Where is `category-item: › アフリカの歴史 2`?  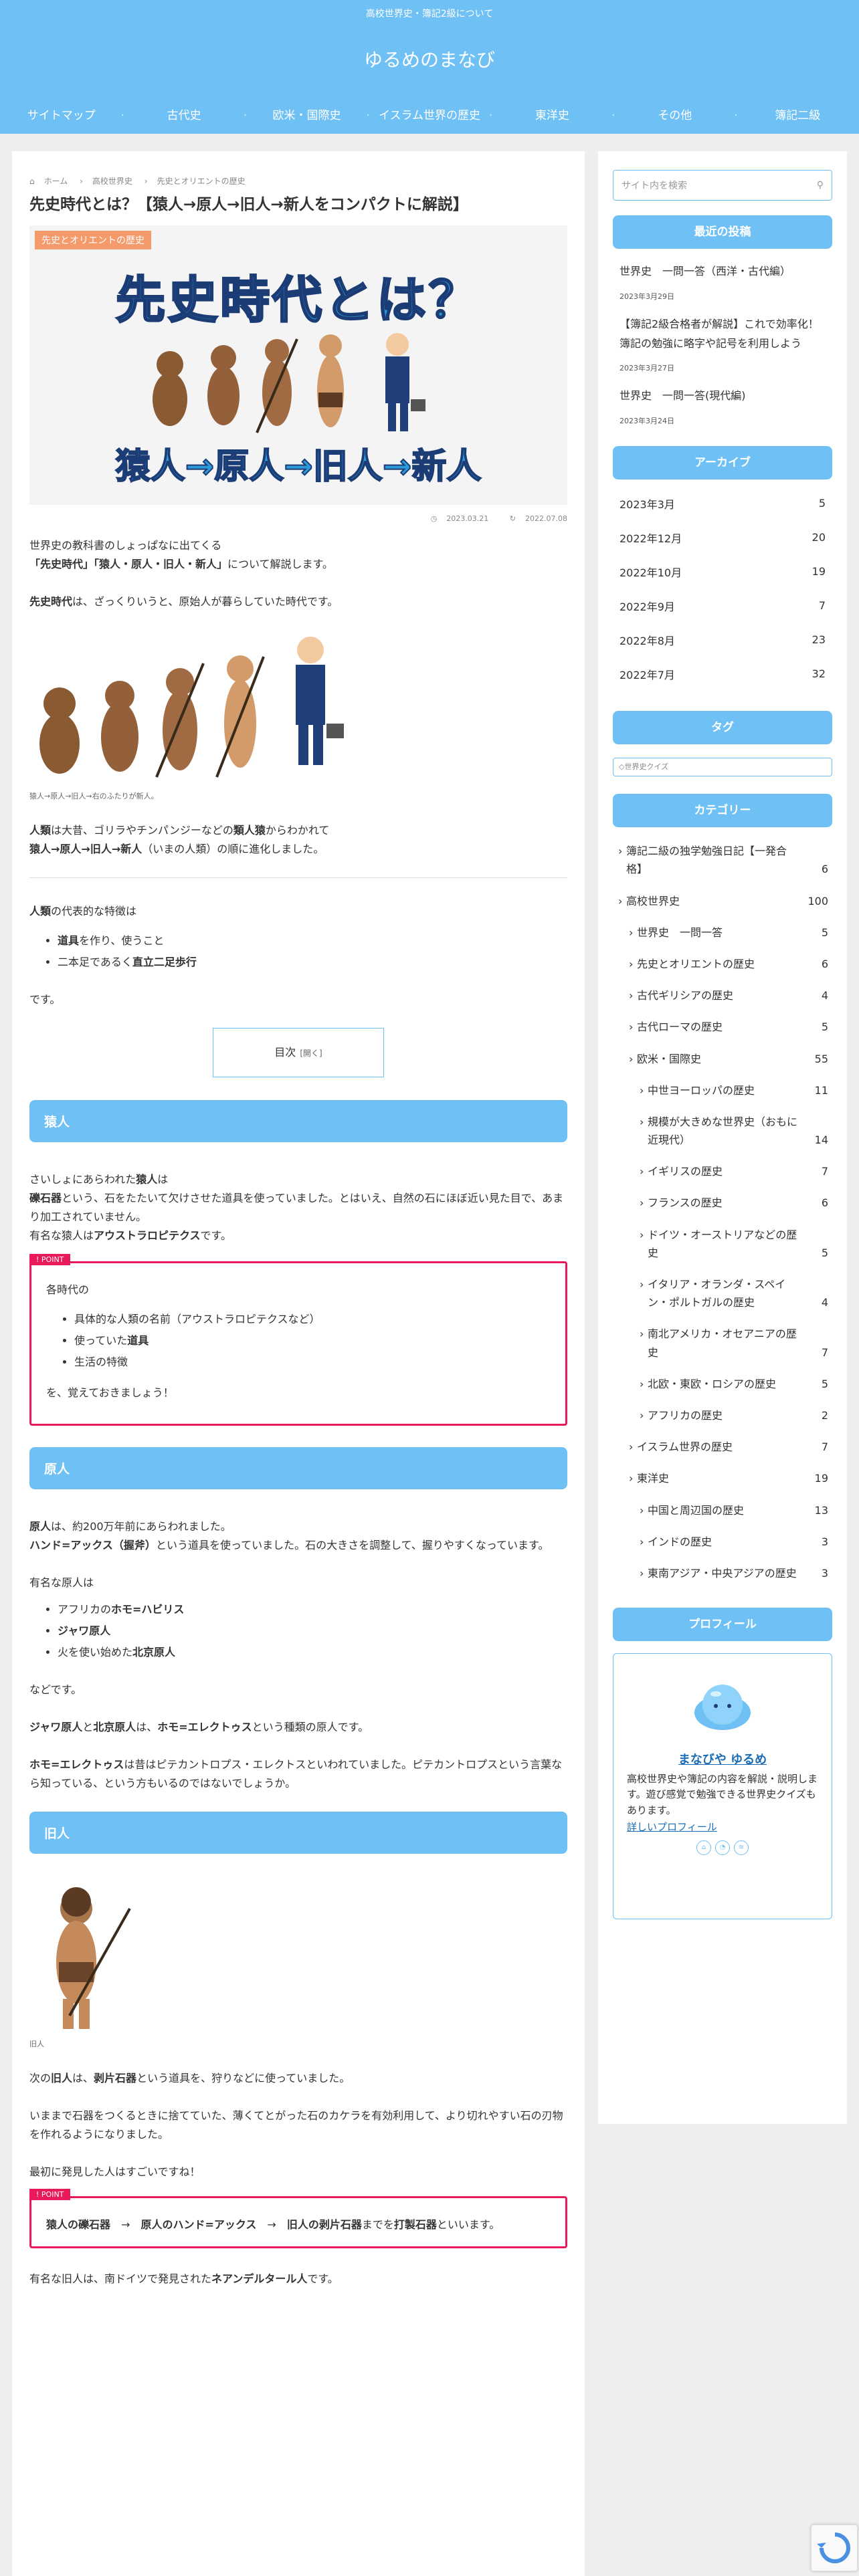 category-item: › アフリカの歴史 2 is located at coordinates (723, 1415).